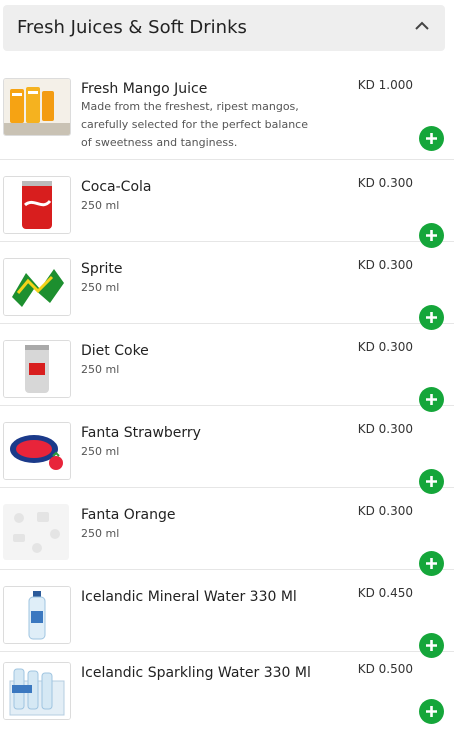 This screenshot has width=454, height=733. I want to click on item-price: KD 0.500, so click(385, 669).